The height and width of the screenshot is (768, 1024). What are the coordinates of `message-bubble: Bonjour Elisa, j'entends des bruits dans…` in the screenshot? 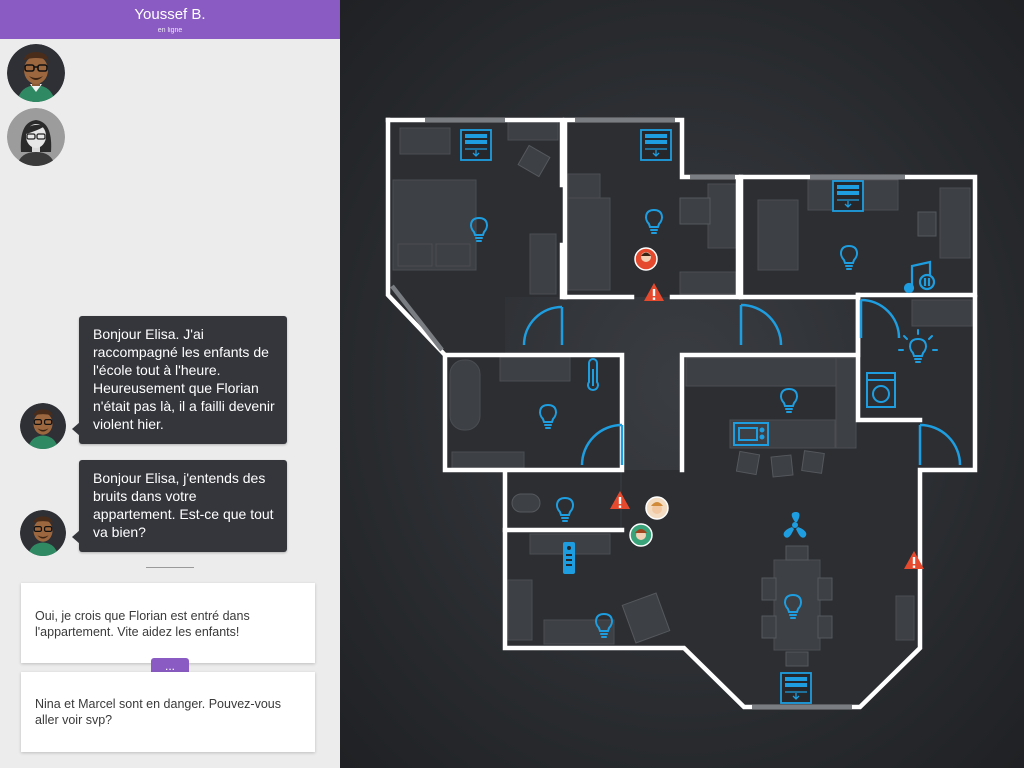 It's located at (179, 506).